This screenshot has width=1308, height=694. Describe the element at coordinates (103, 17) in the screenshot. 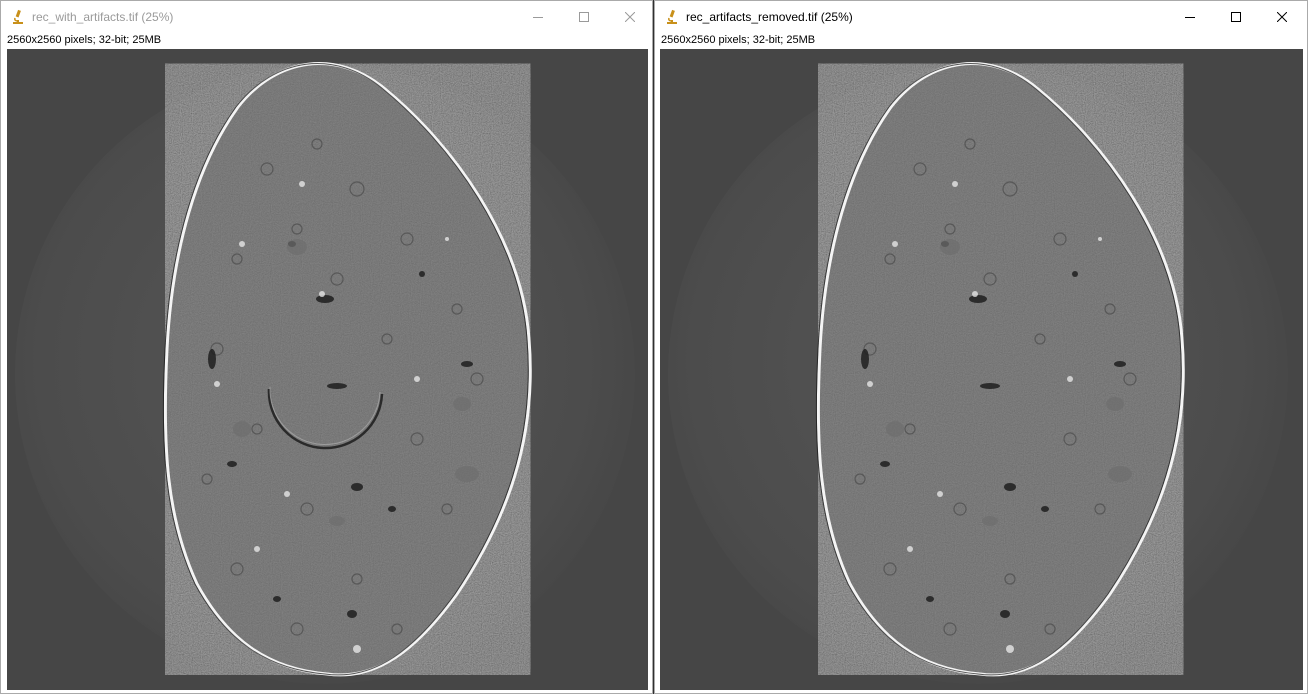

I see `window-title: rec_with_artifacts.tif (25%)` at that location.